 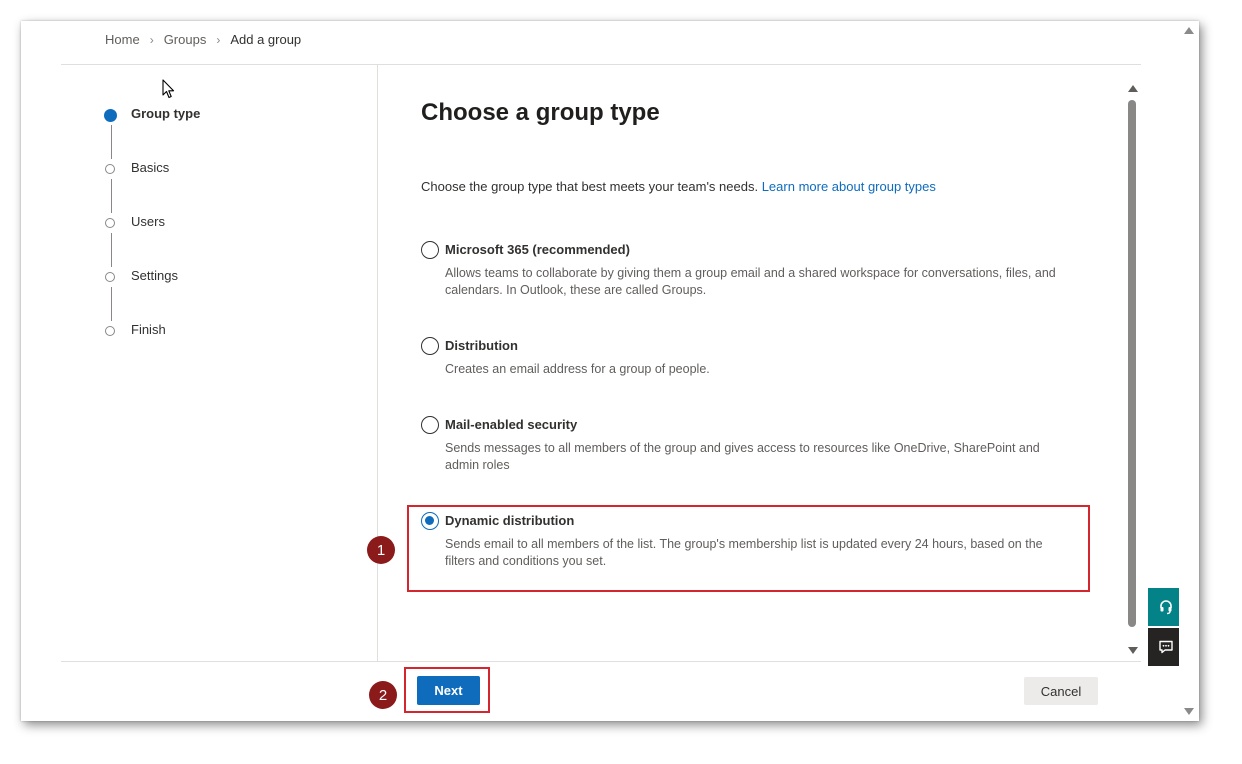 I want to click on next-button: Next, so click(x=448, y=690).